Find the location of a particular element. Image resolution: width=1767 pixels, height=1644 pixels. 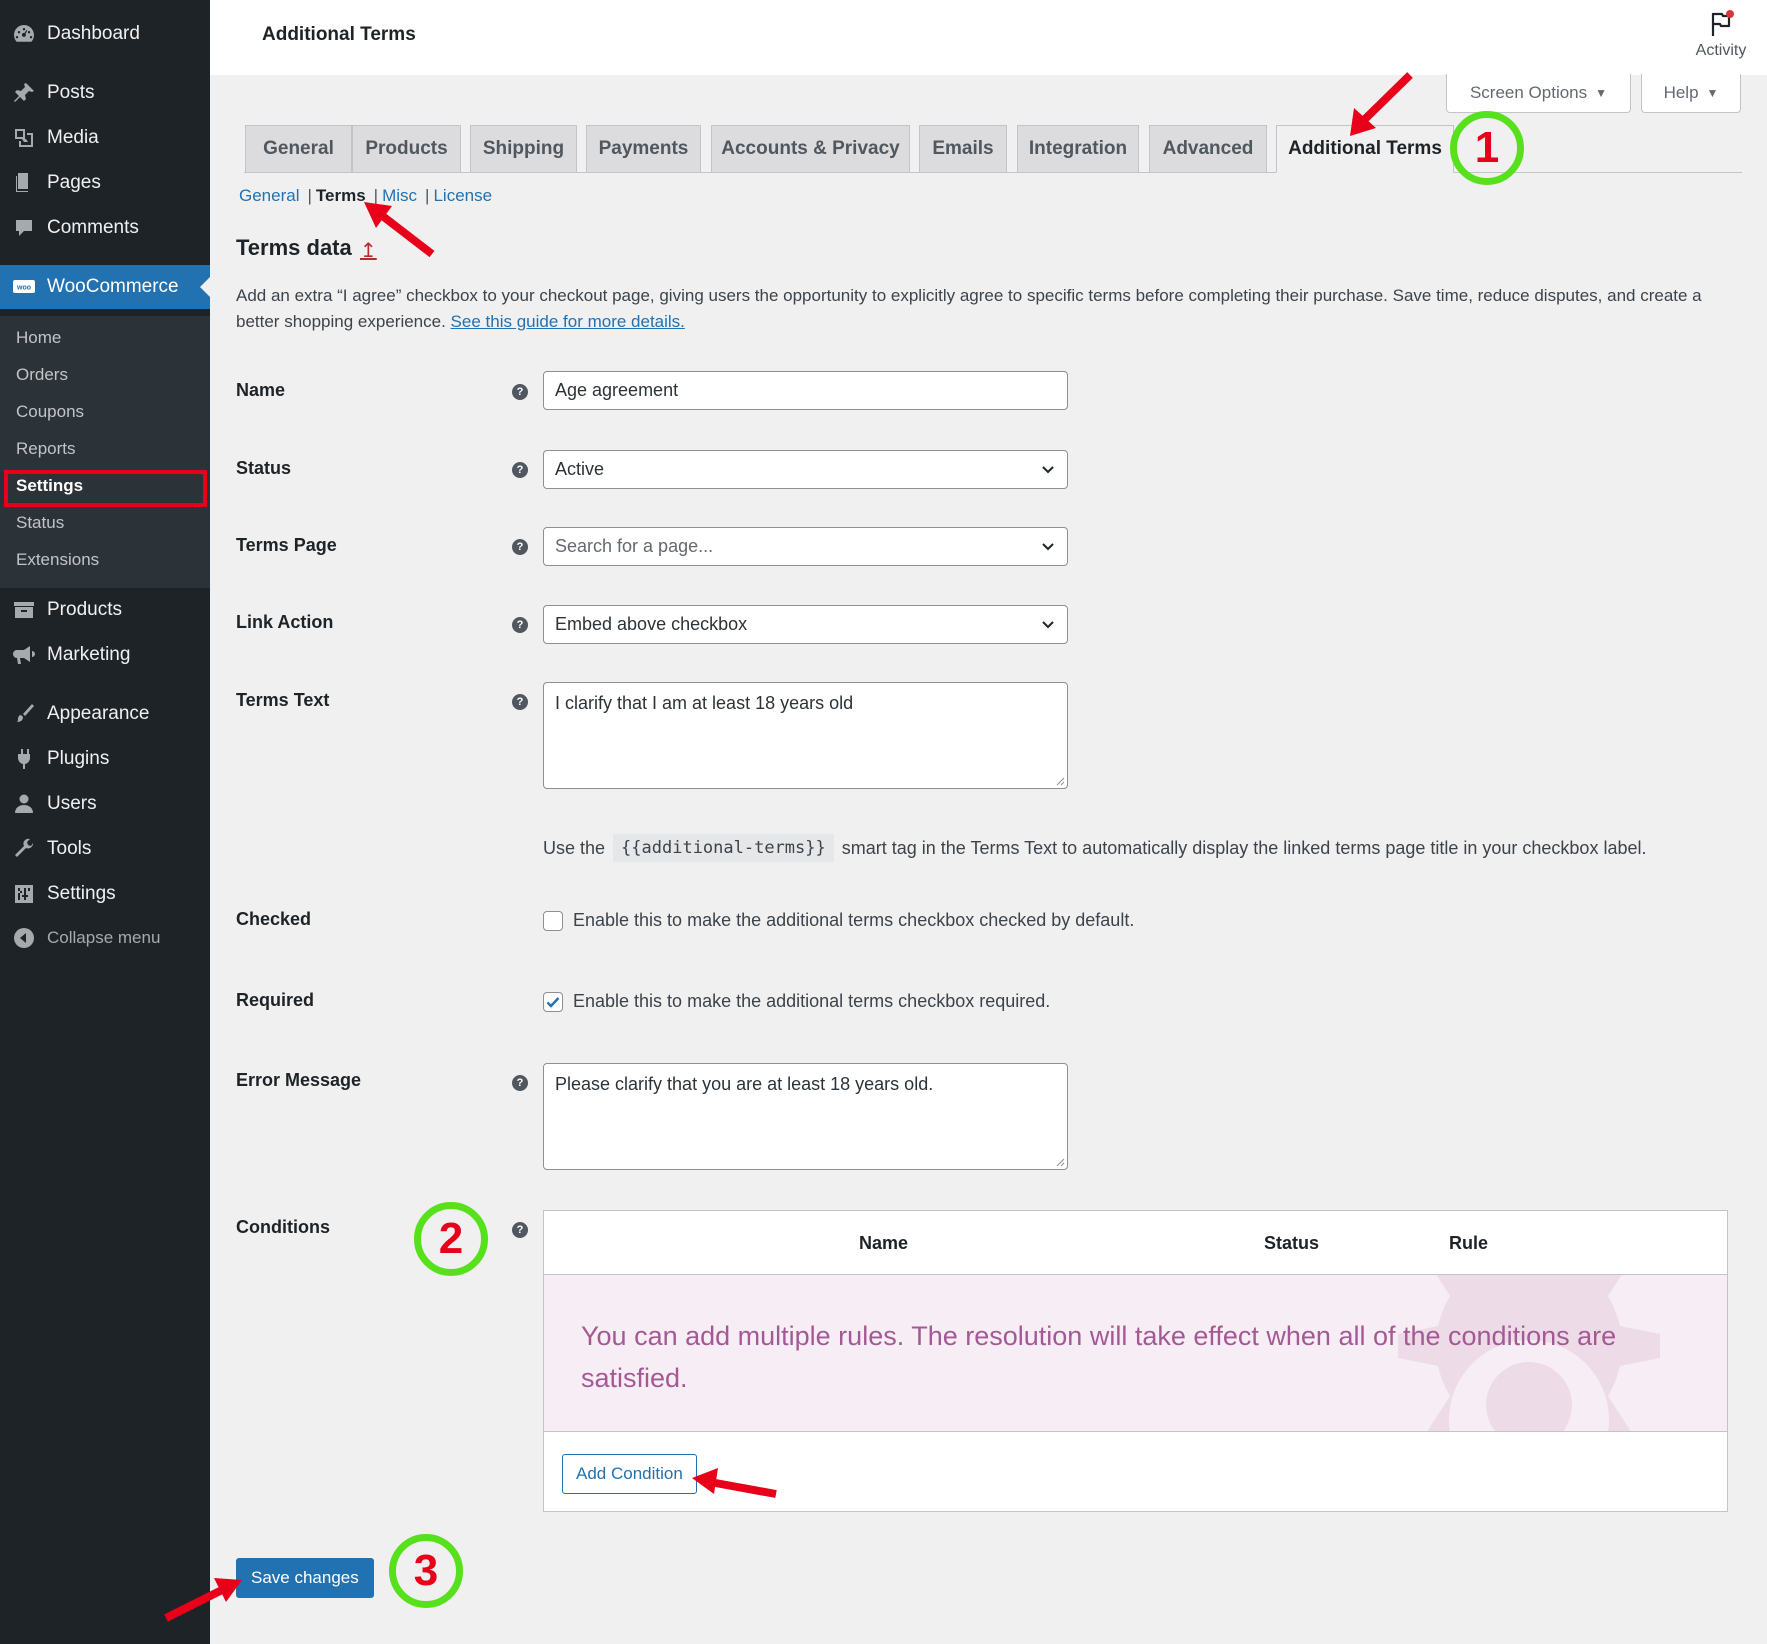

tab-emails: Emails is located at coordinates (963, 149).